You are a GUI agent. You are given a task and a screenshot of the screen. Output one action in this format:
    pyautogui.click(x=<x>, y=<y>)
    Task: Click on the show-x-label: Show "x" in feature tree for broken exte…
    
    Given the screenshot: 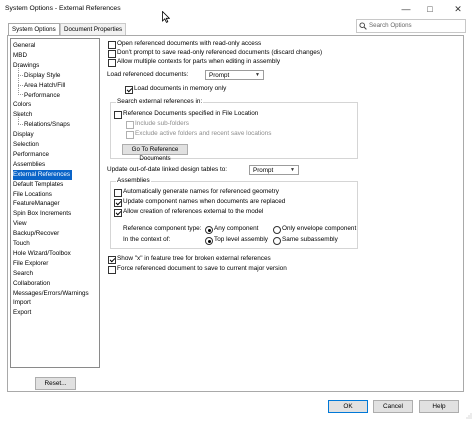 What is the action you would take?
    pyautogui.click(x=194, y=258)
    